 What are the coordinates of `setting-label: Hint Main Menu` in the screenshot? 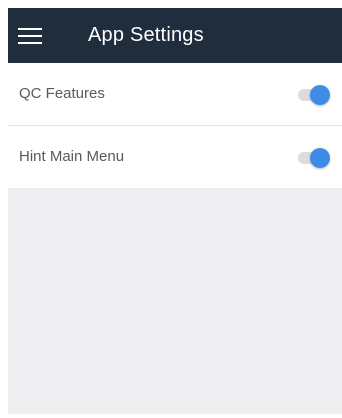 It's located at (72, 156).